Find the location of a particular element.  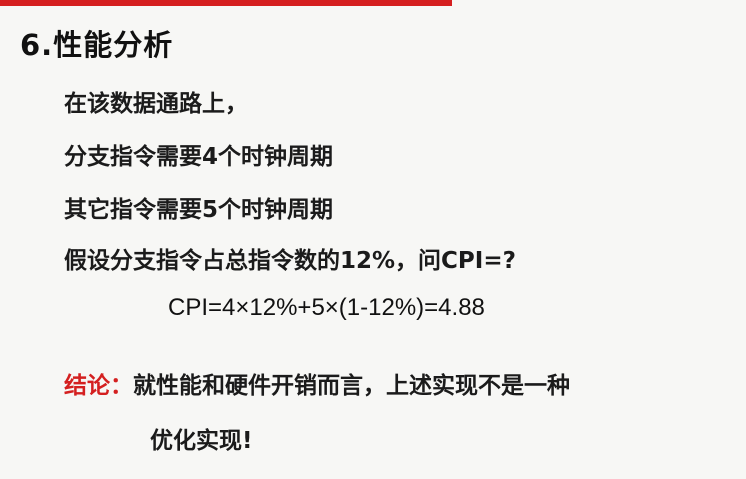

slide-title: 6.性能分析 is located at coordinates (97, 45).